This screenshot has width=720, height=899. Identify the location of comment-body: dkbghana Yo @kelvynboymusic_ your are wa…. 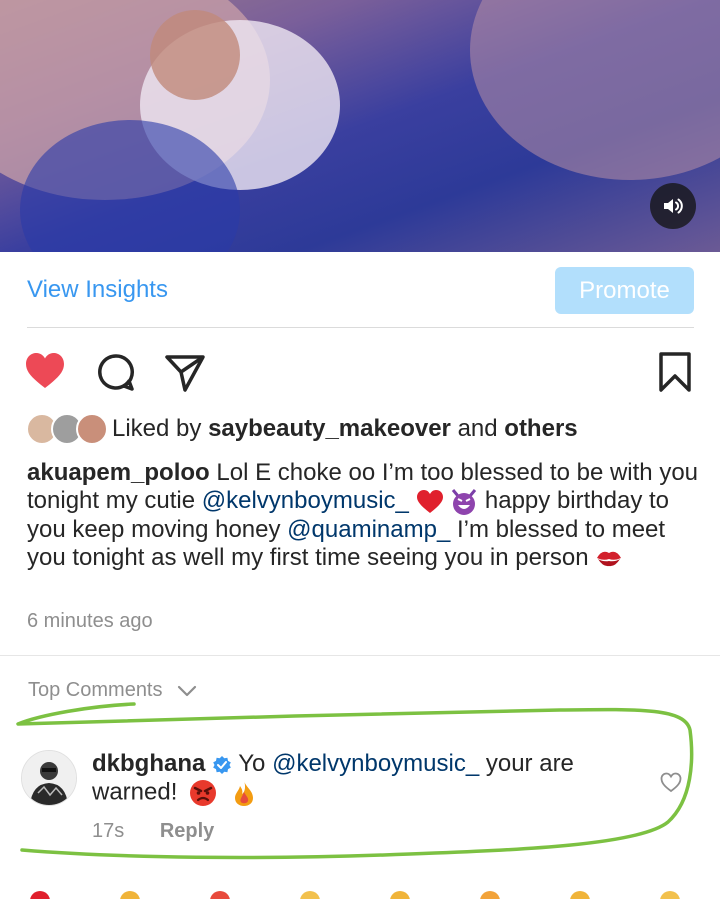
(372, 779).